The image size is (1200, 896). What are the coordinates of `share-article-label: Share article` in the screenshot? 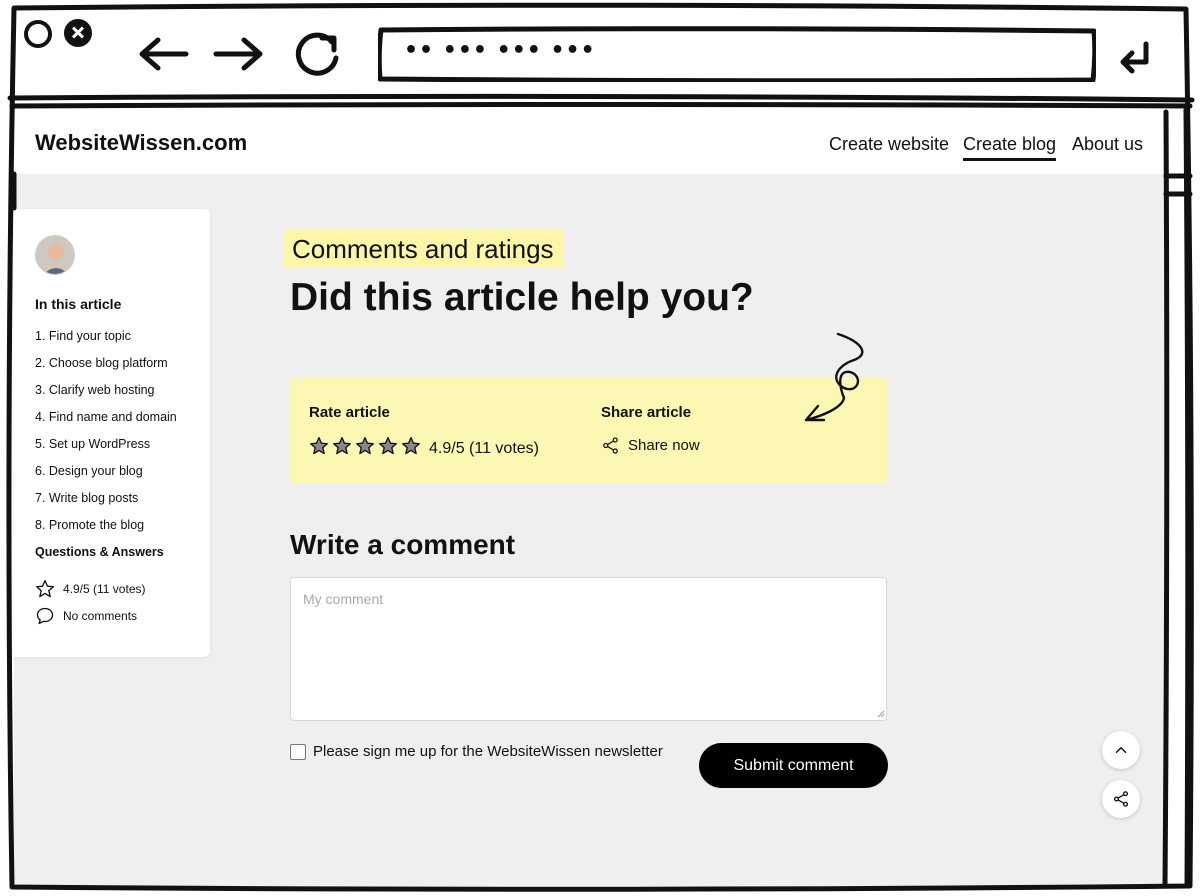 It's located at (646, 412).